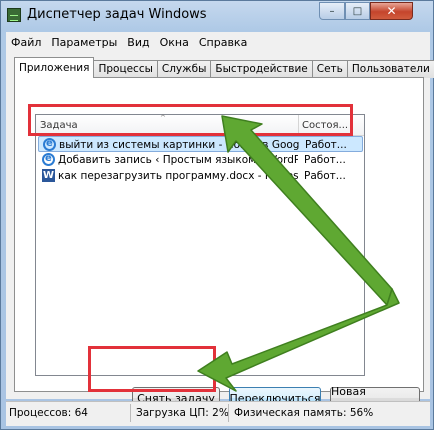 The width and height of the screenshot is (434, 430). What do you see at coordinates (332, 11) in the screenshot?
I see `minimize-button: –` at bounding box center [332, 11].